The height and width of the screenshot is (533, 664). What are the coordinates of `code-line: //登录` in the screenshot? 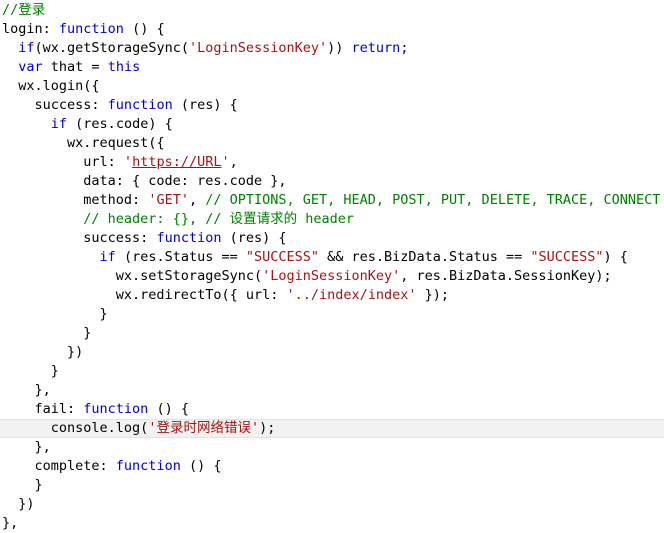 It's located at (332, 10).